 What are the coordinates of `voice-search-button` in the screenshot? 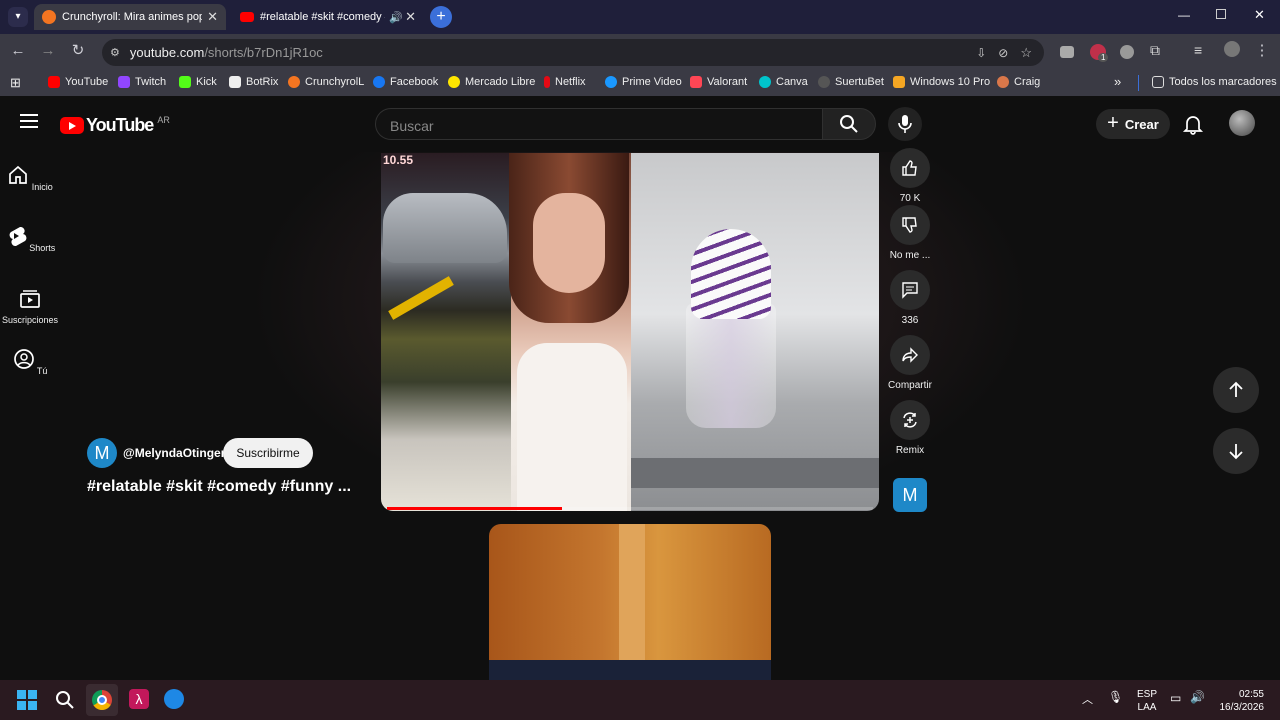 It's located at (905, 124).